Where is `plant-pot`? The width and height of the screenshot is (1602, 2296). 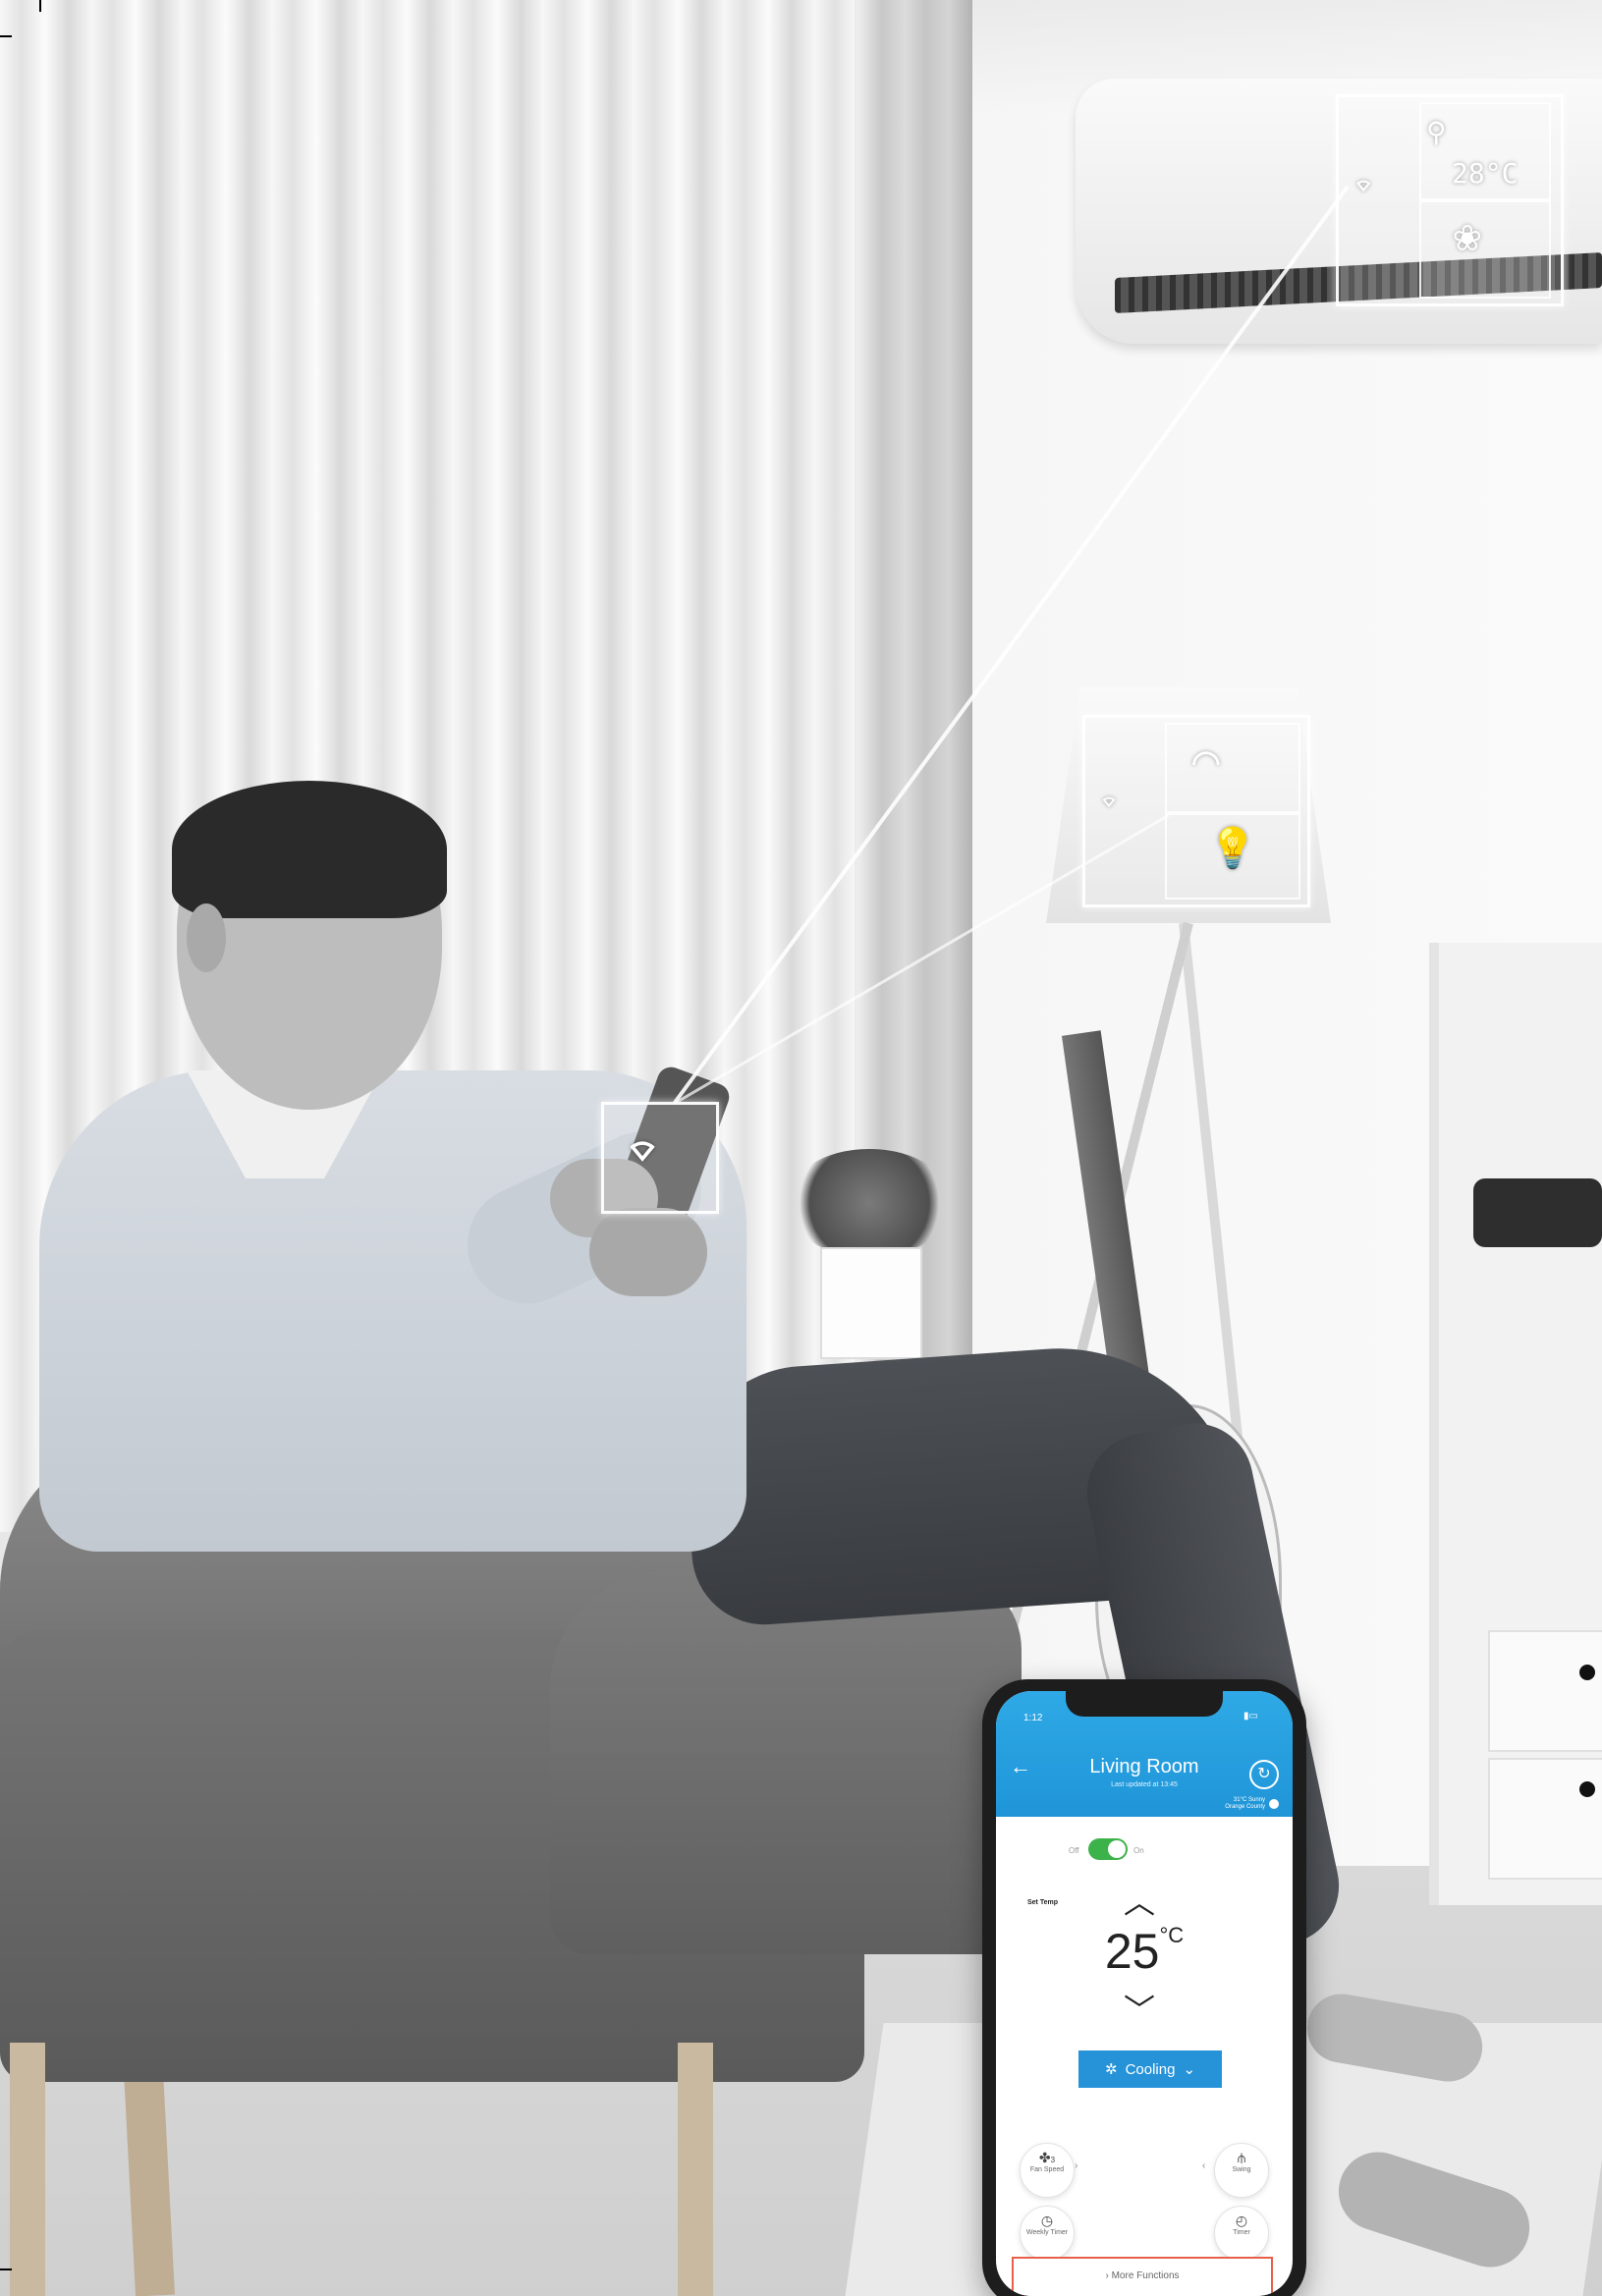 plant-pot is located at coordinates (871, 1303).